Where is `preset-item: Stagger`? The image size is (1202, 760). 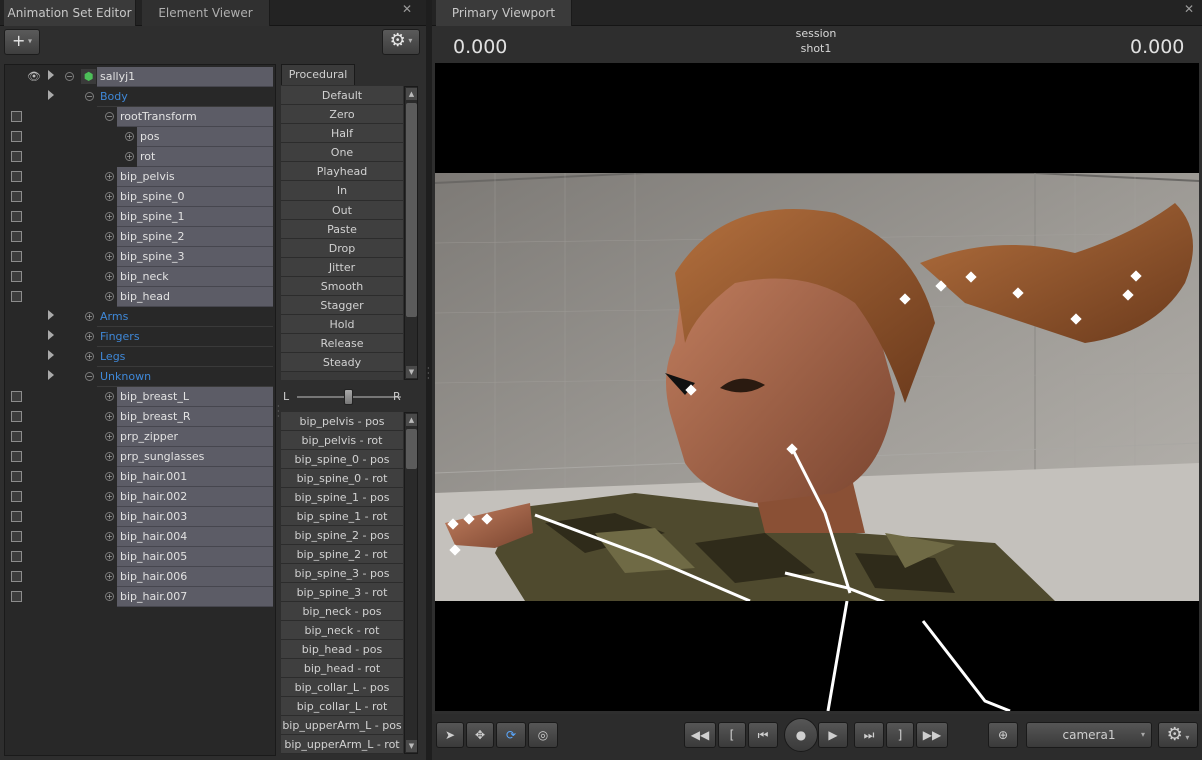
preset-item: Stagger is located at coordinates (342, 306).